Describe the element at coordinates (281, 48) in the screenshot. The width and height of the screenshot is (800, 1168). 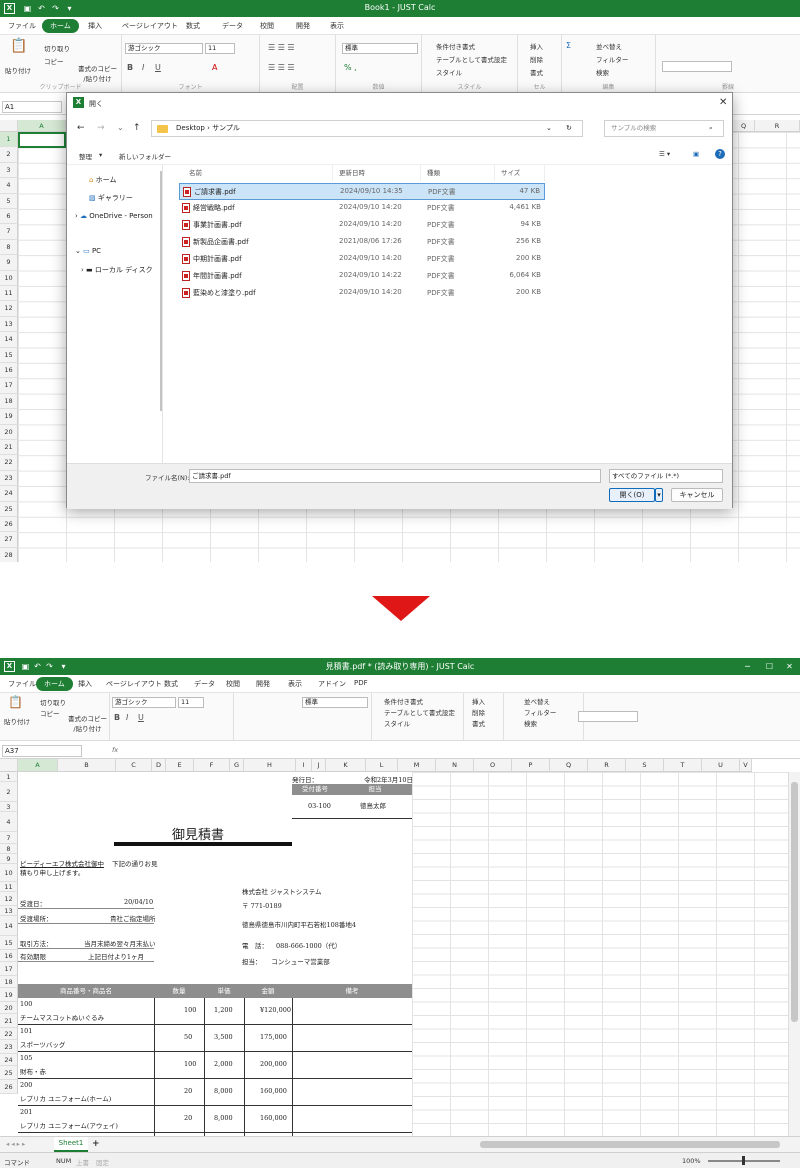
I see `align-icon: ☰ ☰ ☰` at that location.